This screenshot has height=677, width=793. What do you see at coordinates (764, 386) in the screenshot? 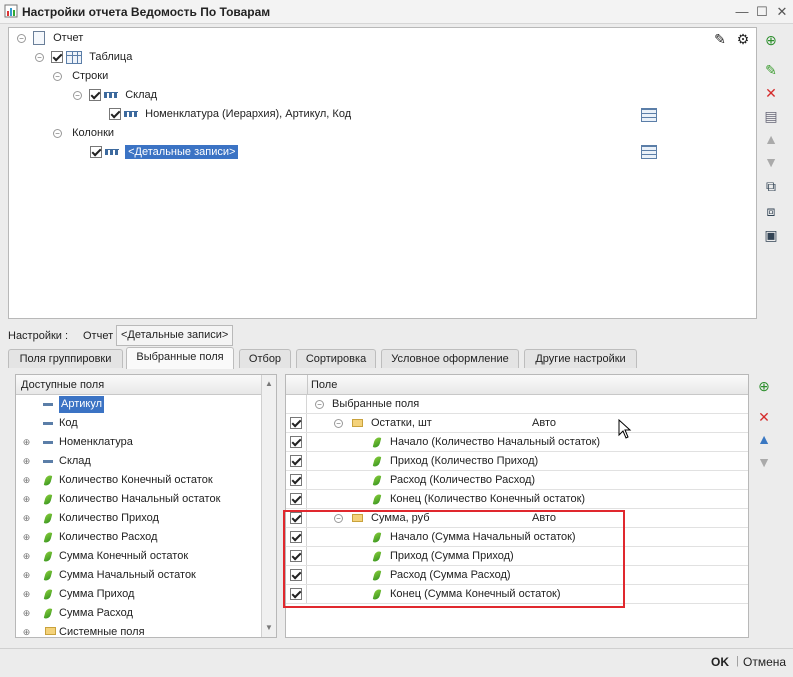
I see `add-field-icon: ⊕` at bounding box center [764, 386].